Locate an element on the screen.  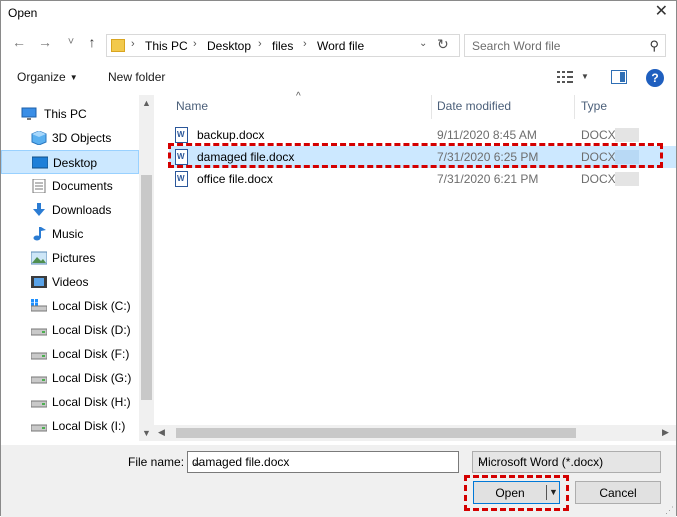
sidebar-item-local-disk-i: Local Disk (I:) is located at coordinates (70, 426).